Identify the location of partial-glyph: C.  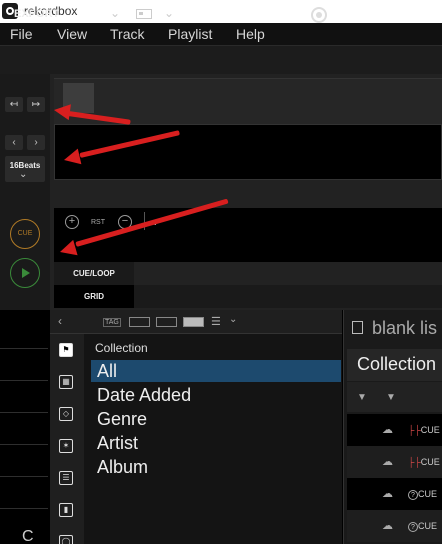
(28, 536).